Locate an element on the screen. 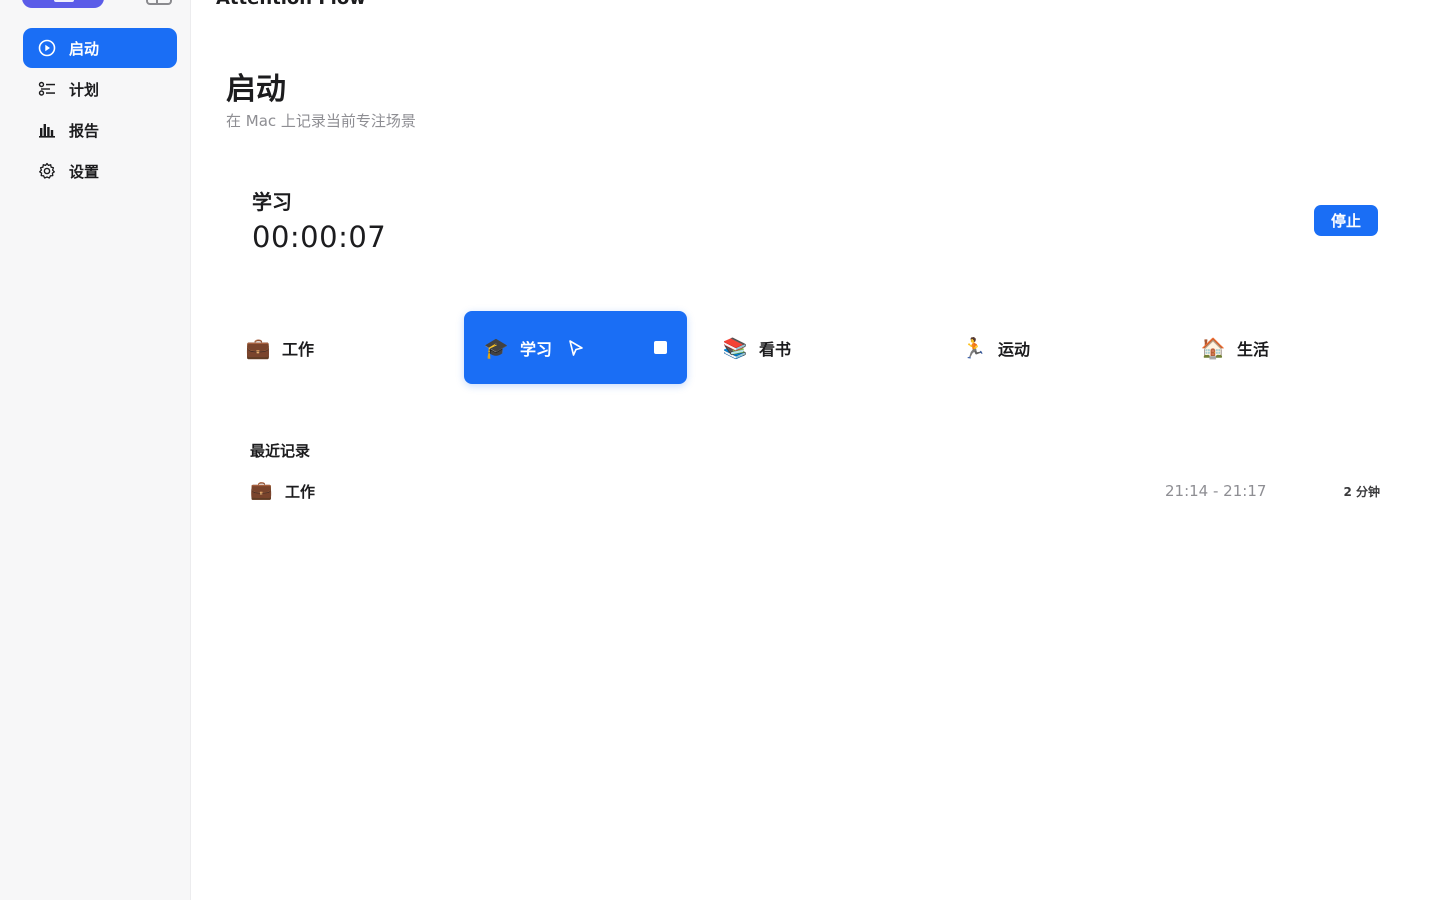 The width and height of the screenshot is (1440, 900). sidebar-toggle-icon is located at coordinates (159, 2).